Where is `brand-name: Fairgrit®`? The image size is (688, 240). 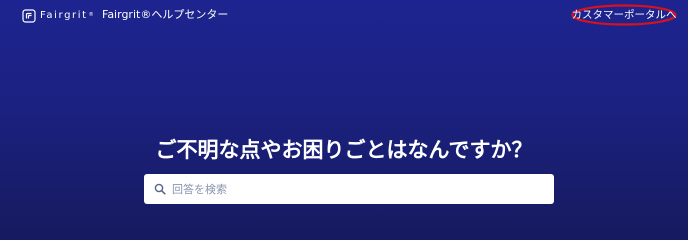
brand-name: Fairgrit® is located at coordinates (67, 15).